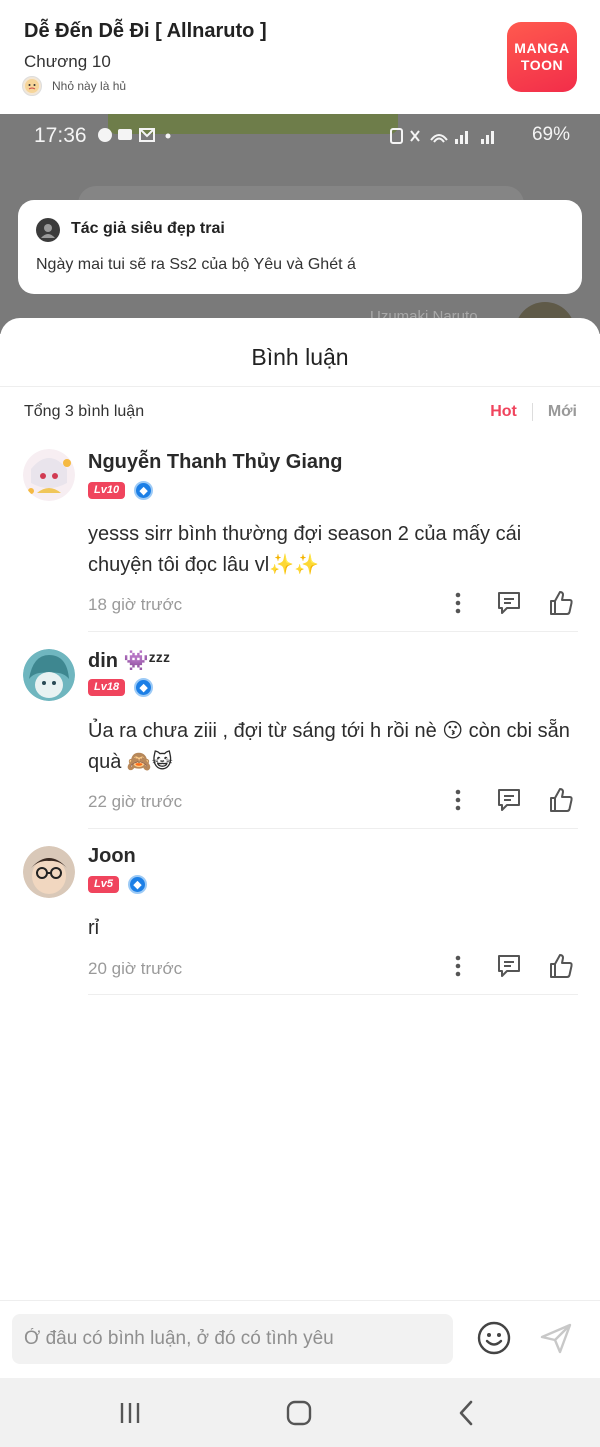 The height and width of the screenshot is (1447, 600). Describe the element at coordinates (467, 1413) in the screenshot. I see `back-icon` at that location.